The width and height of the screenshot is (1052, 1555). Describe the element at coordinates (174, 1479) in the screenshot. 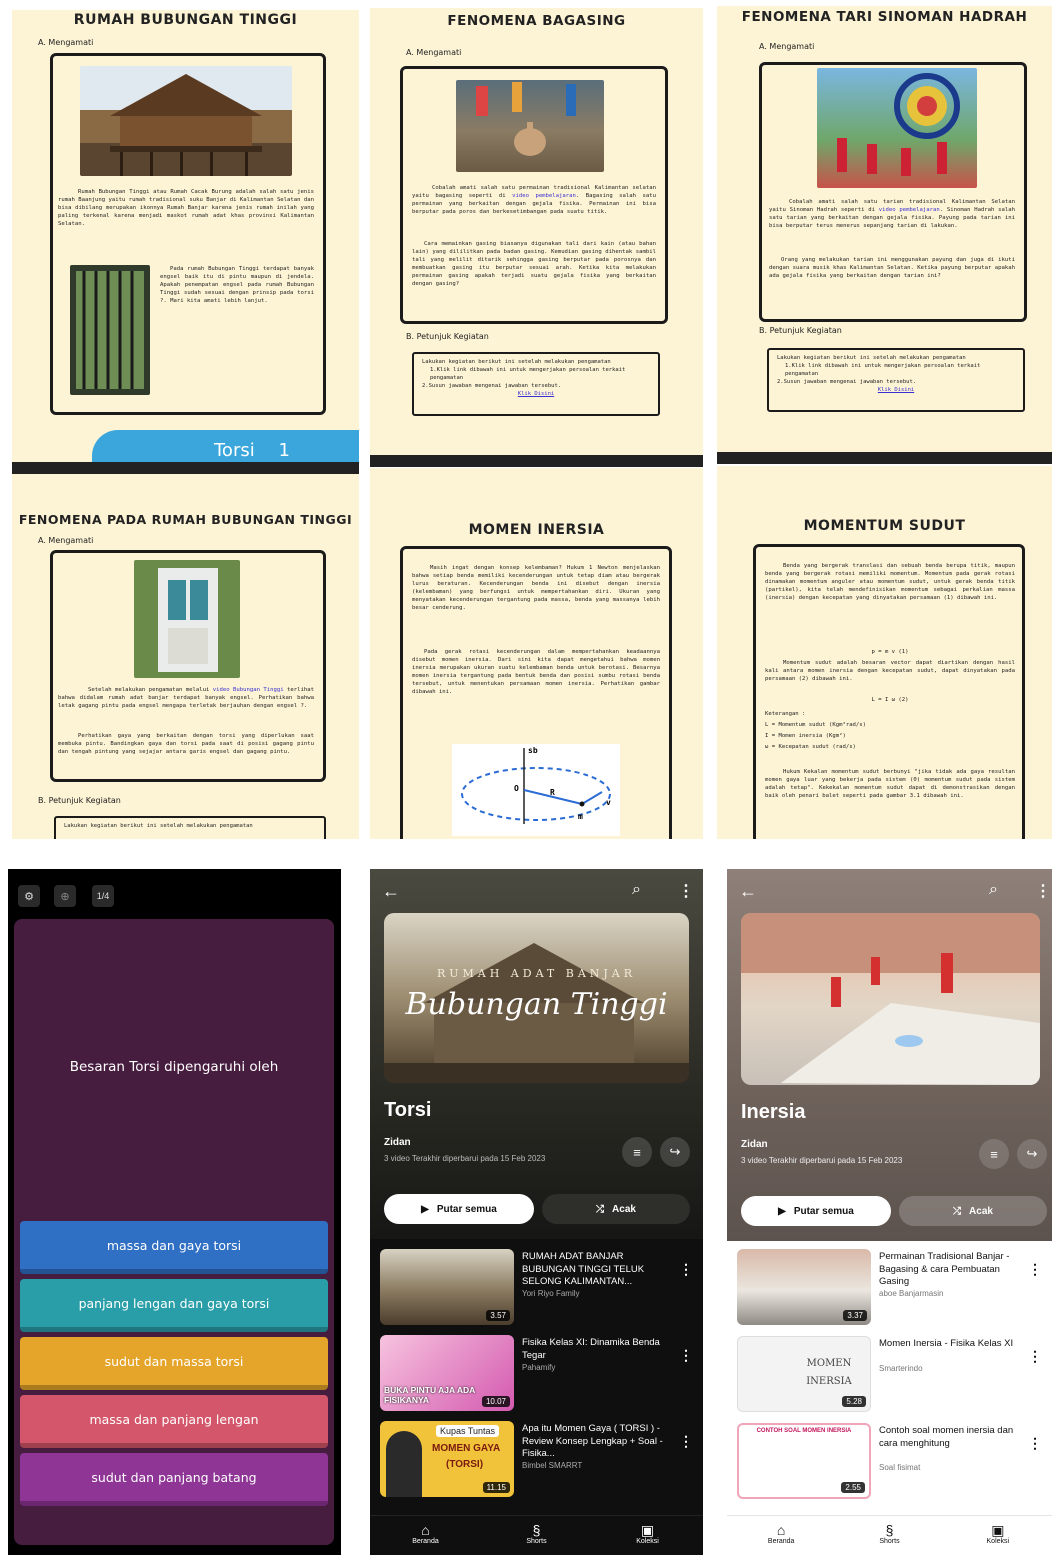

I see `answer-option-5: sudut dan panjang batang` at that location.